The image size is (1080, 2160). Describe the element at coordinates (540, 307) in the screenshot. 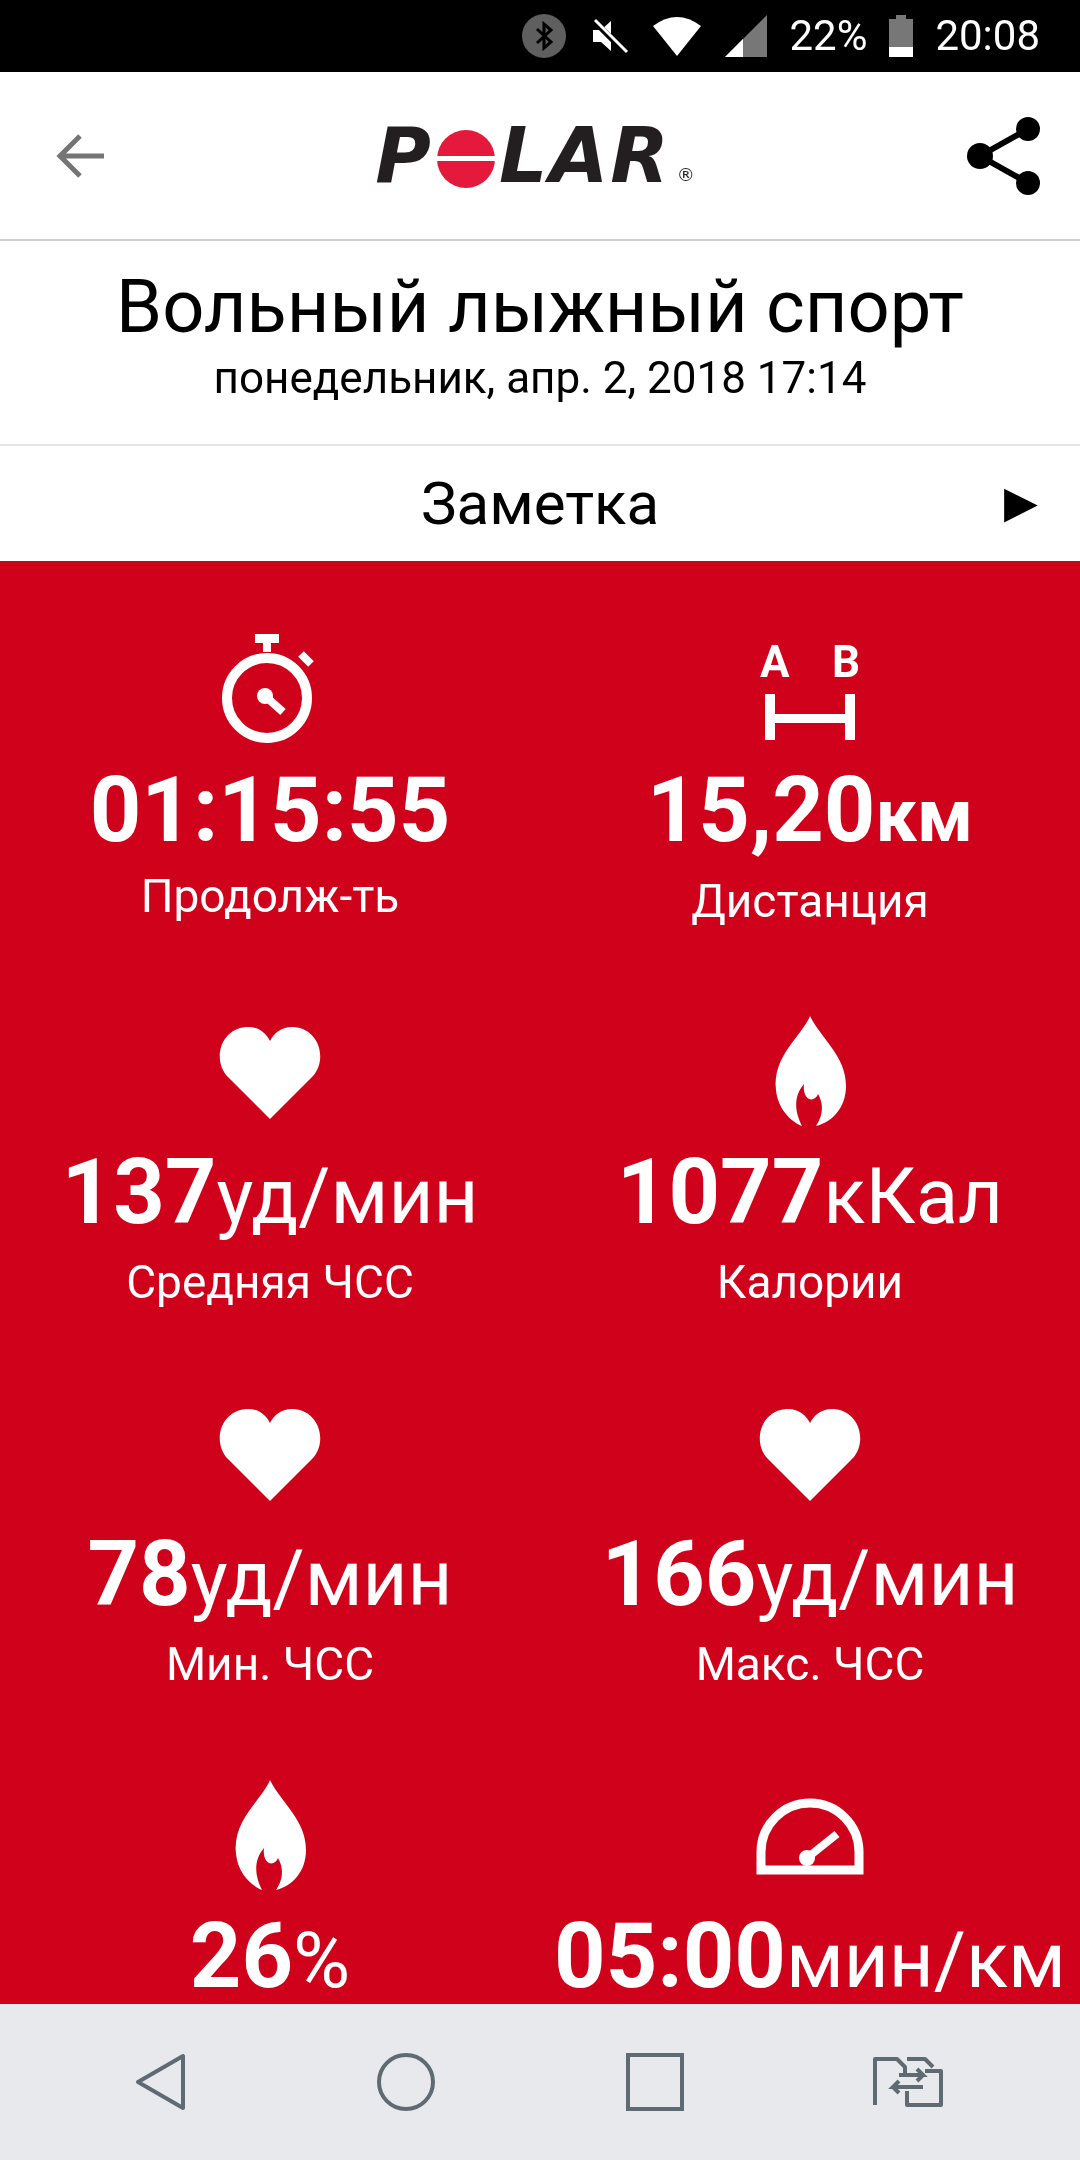

I see `workout-title: Вольный лыжный спорт` at that location.